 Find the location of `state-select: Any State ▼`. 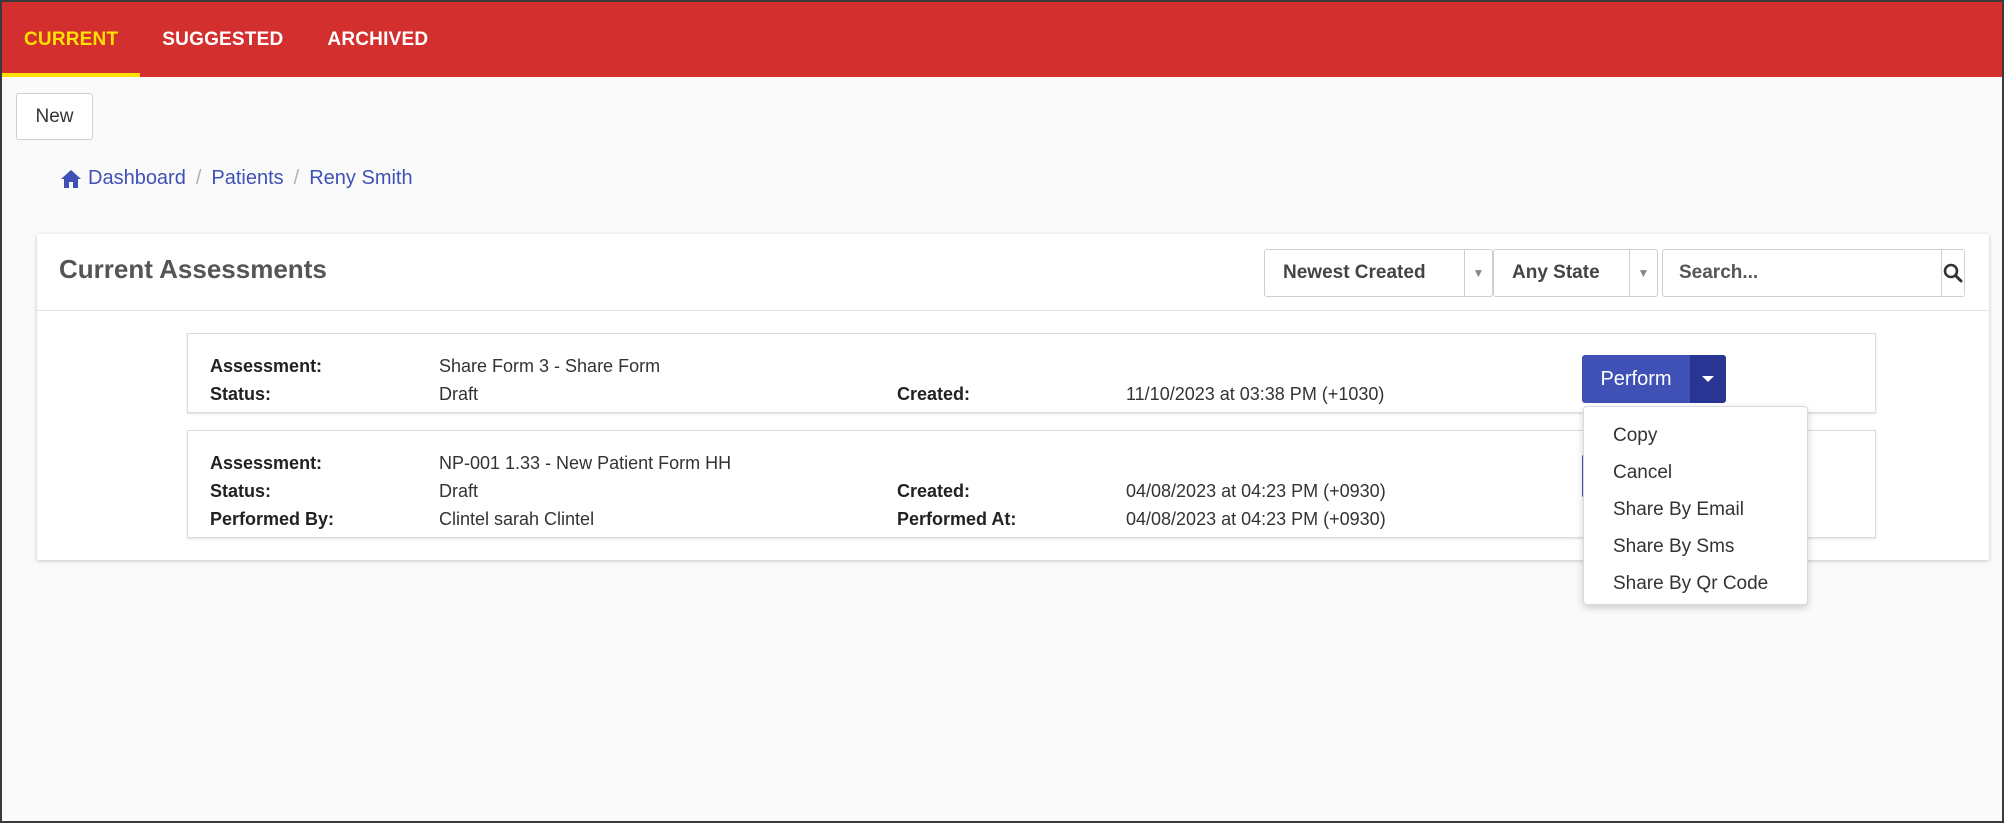

state-select: Any State ▼ is located at coordinates (1575, 273).